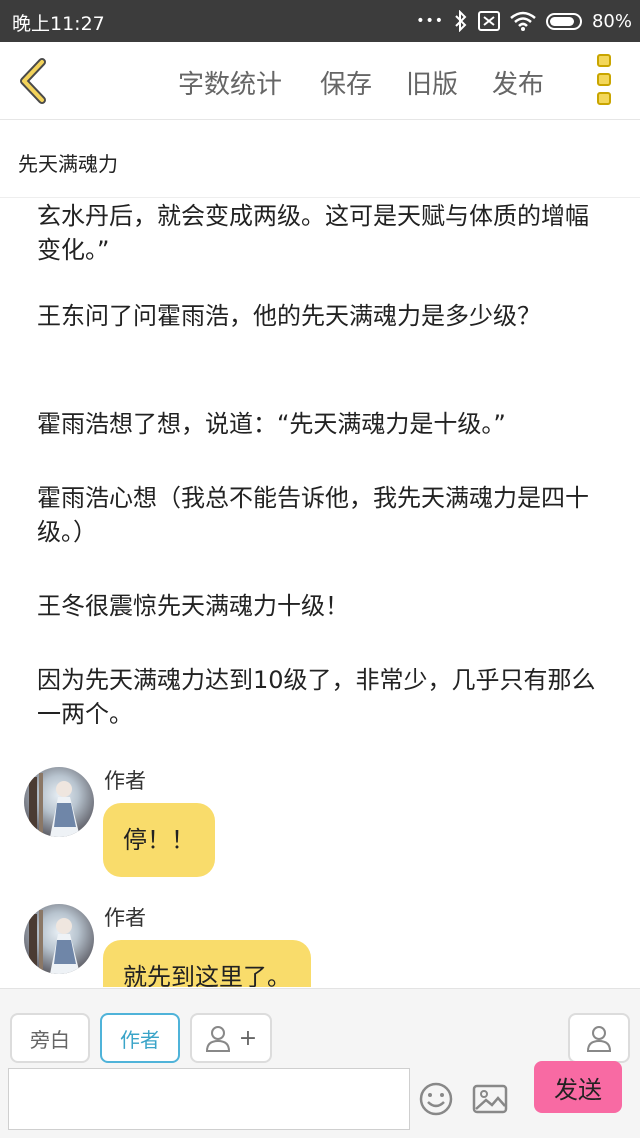  Describe the element at coordinates (432, 82) in the screenshot. I see `old-version-button: 旧版` at that location.